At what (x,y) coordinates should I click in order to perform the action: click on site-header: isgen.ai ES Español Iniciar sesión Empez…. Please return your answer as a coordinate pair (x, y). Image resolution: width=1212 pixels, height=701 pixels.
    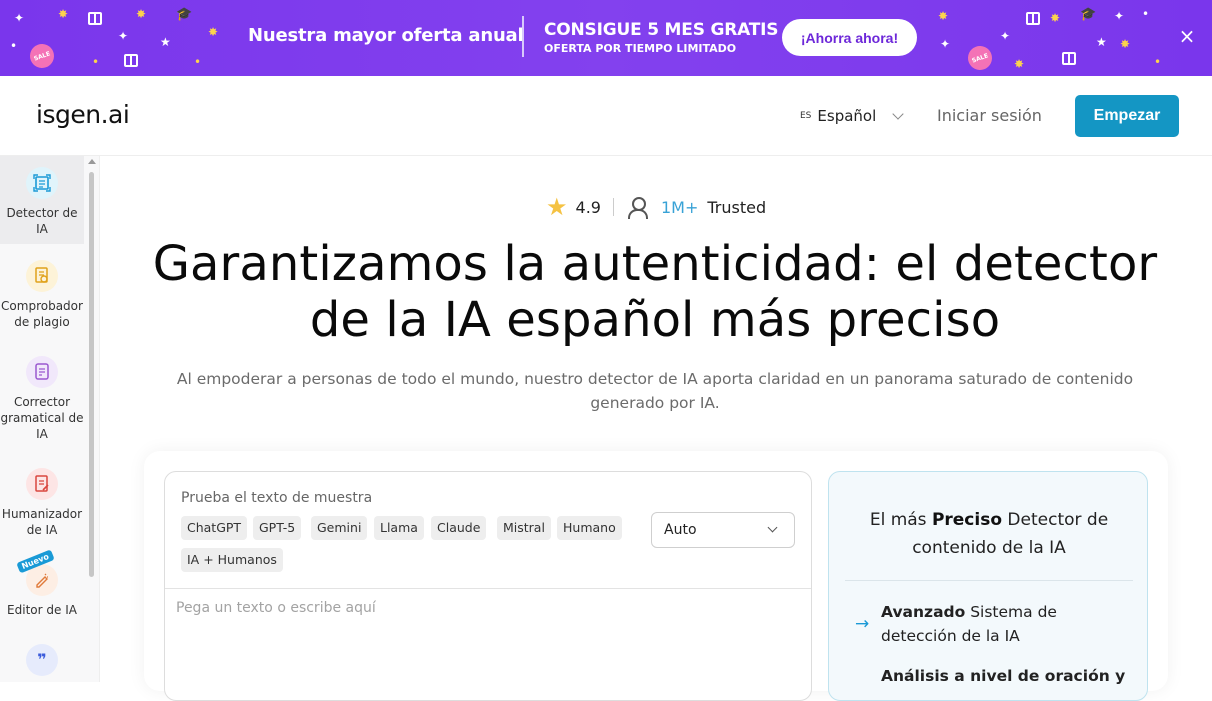
    Looking at the image, I should click on (606, 116).